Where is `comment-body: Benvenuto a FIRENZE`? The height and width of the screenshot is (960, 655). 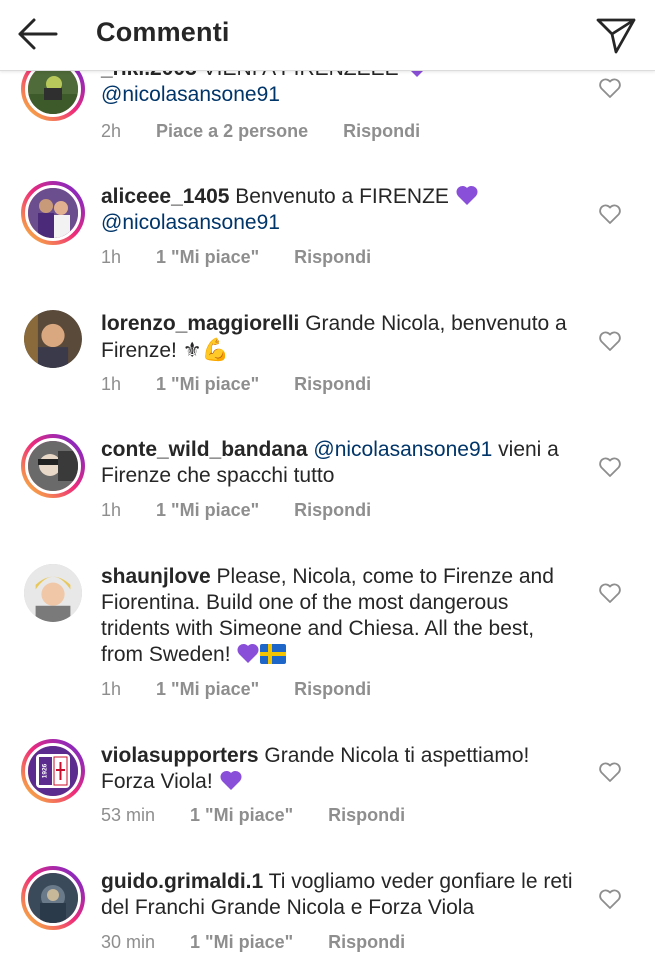 comment-body: Benvenuto a FIRENZE is located at coordinates (342, 196).